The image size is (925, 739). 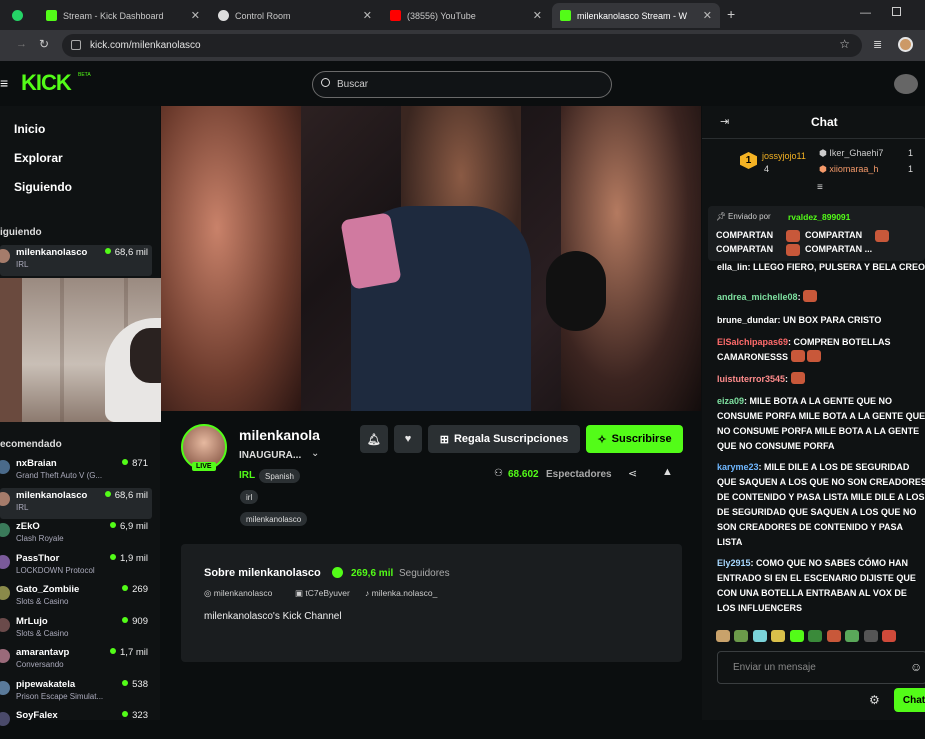 I want to click on pin-icon: 📌︎, so click(x=721, y=216).